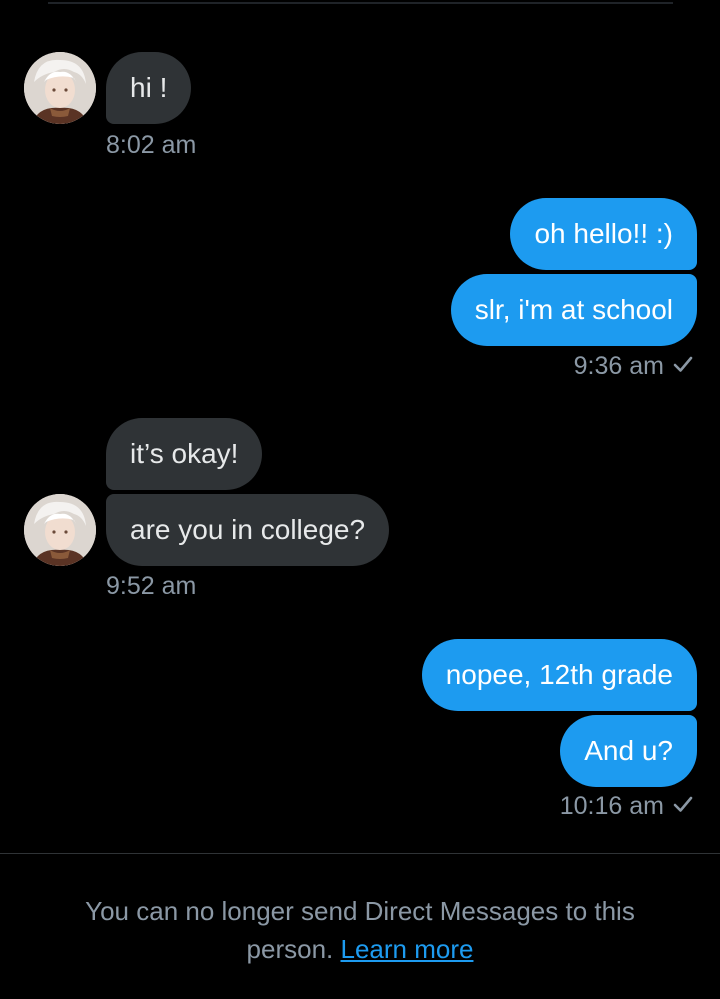  I want to click on message-bubble-outgoing: slr, i'm at school, so click(573, 310).